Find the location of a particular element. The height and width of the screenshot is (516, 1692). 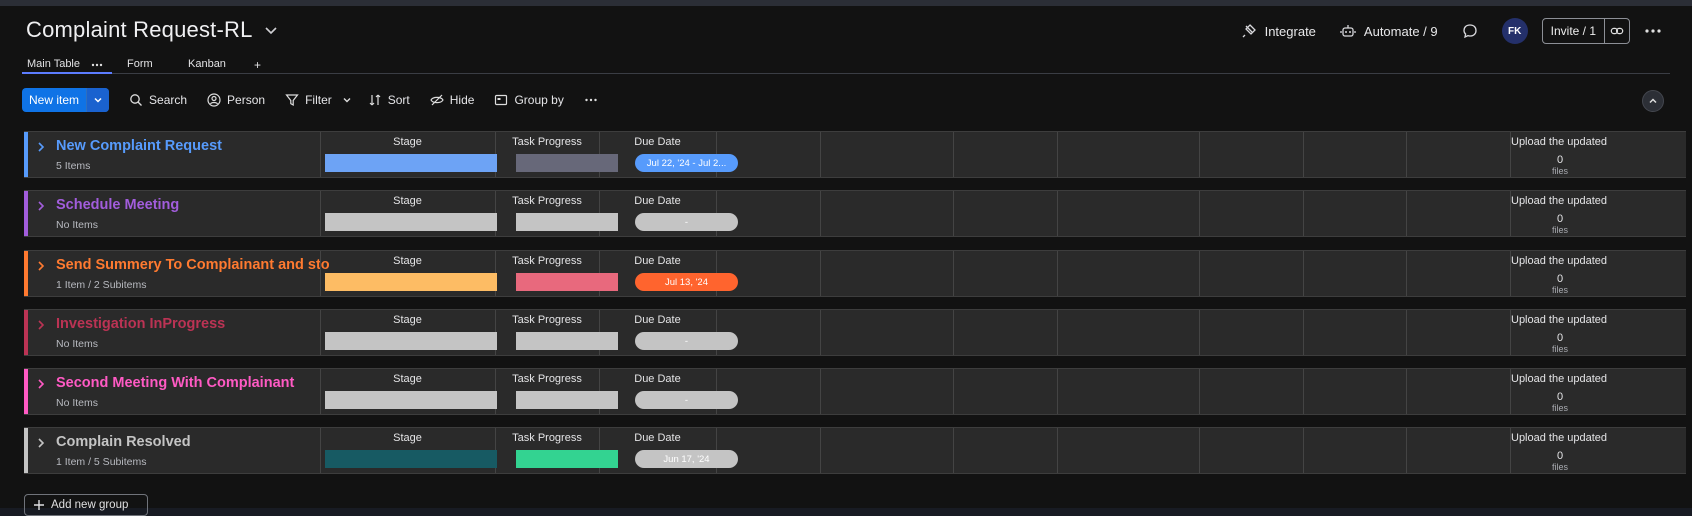

robot-icon is located at coordinates (1348, 31).